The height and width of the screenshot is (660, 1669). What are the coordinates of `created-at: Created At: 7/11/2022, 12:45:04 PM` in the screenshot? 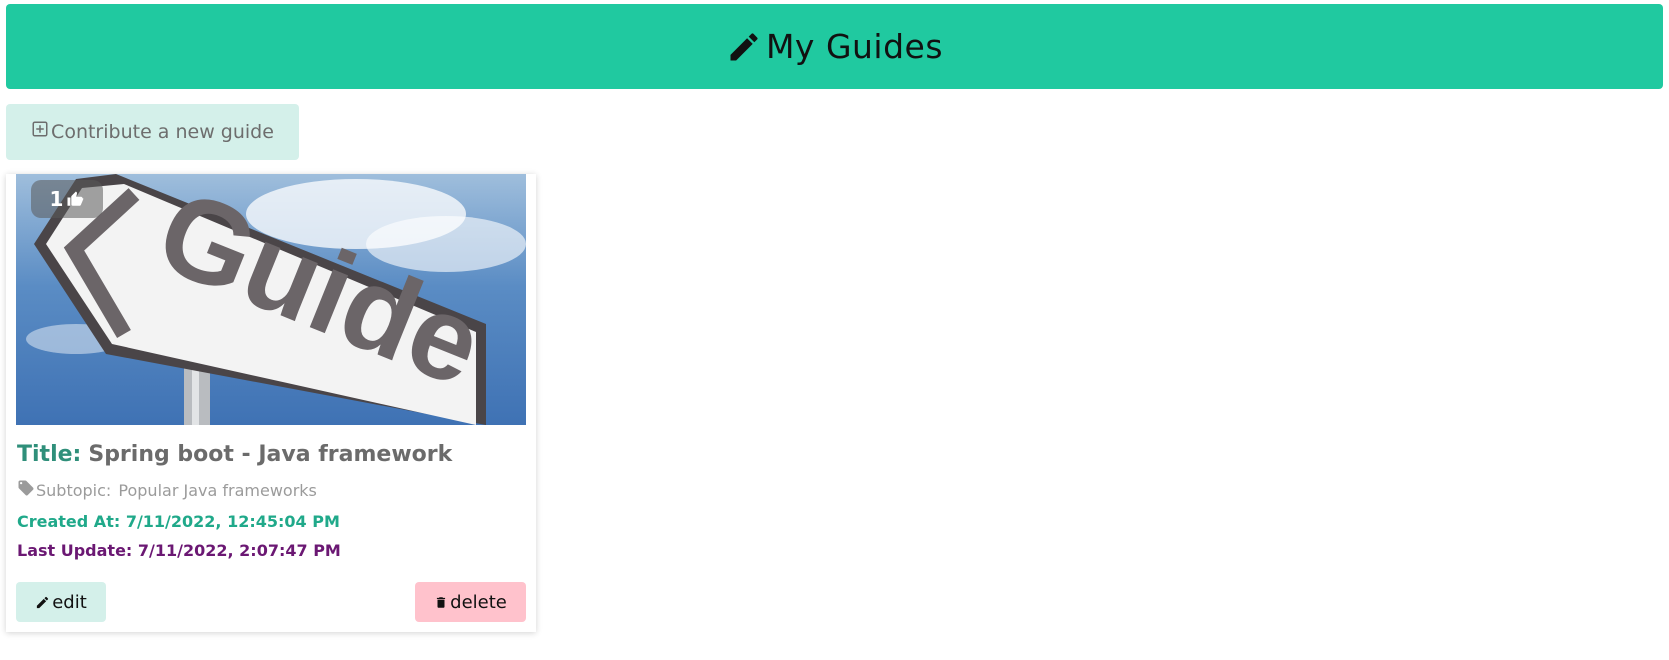 It's located at (178, 521).